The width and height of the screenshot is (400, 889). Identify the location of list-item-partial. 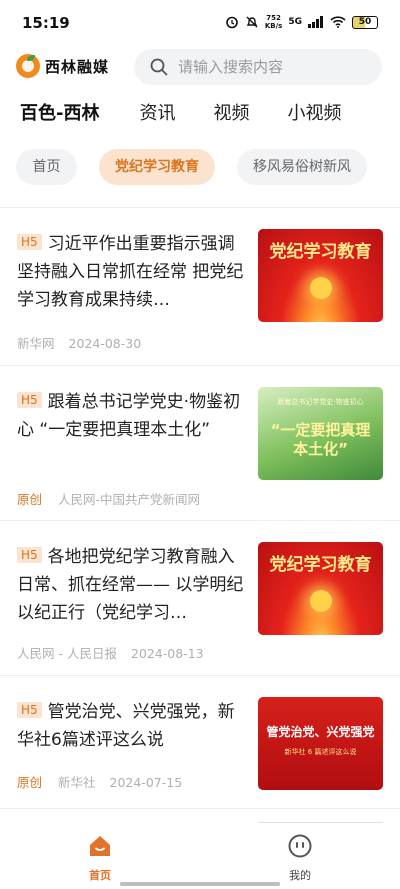
(200, 813).